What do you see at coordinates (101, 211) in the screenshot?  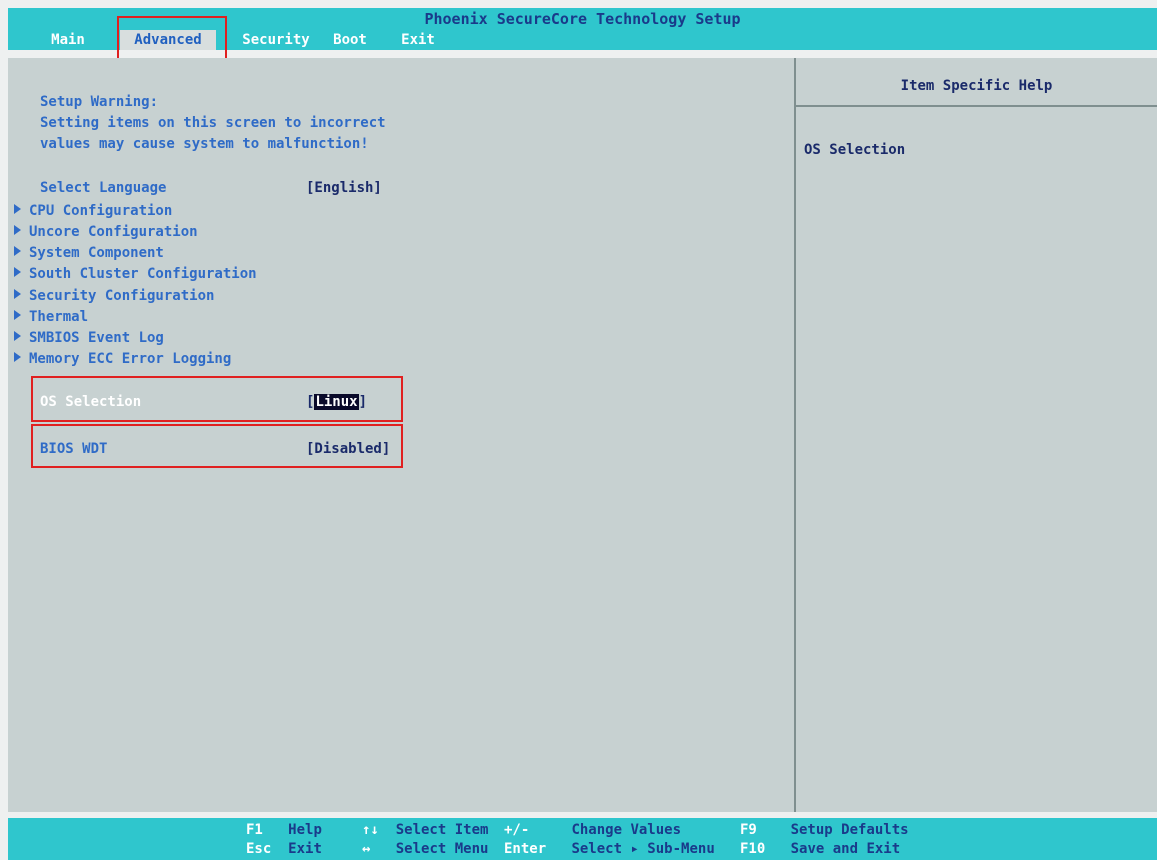 I see `submenu-label: CPU Configuration` at bounding box center [101, 211].